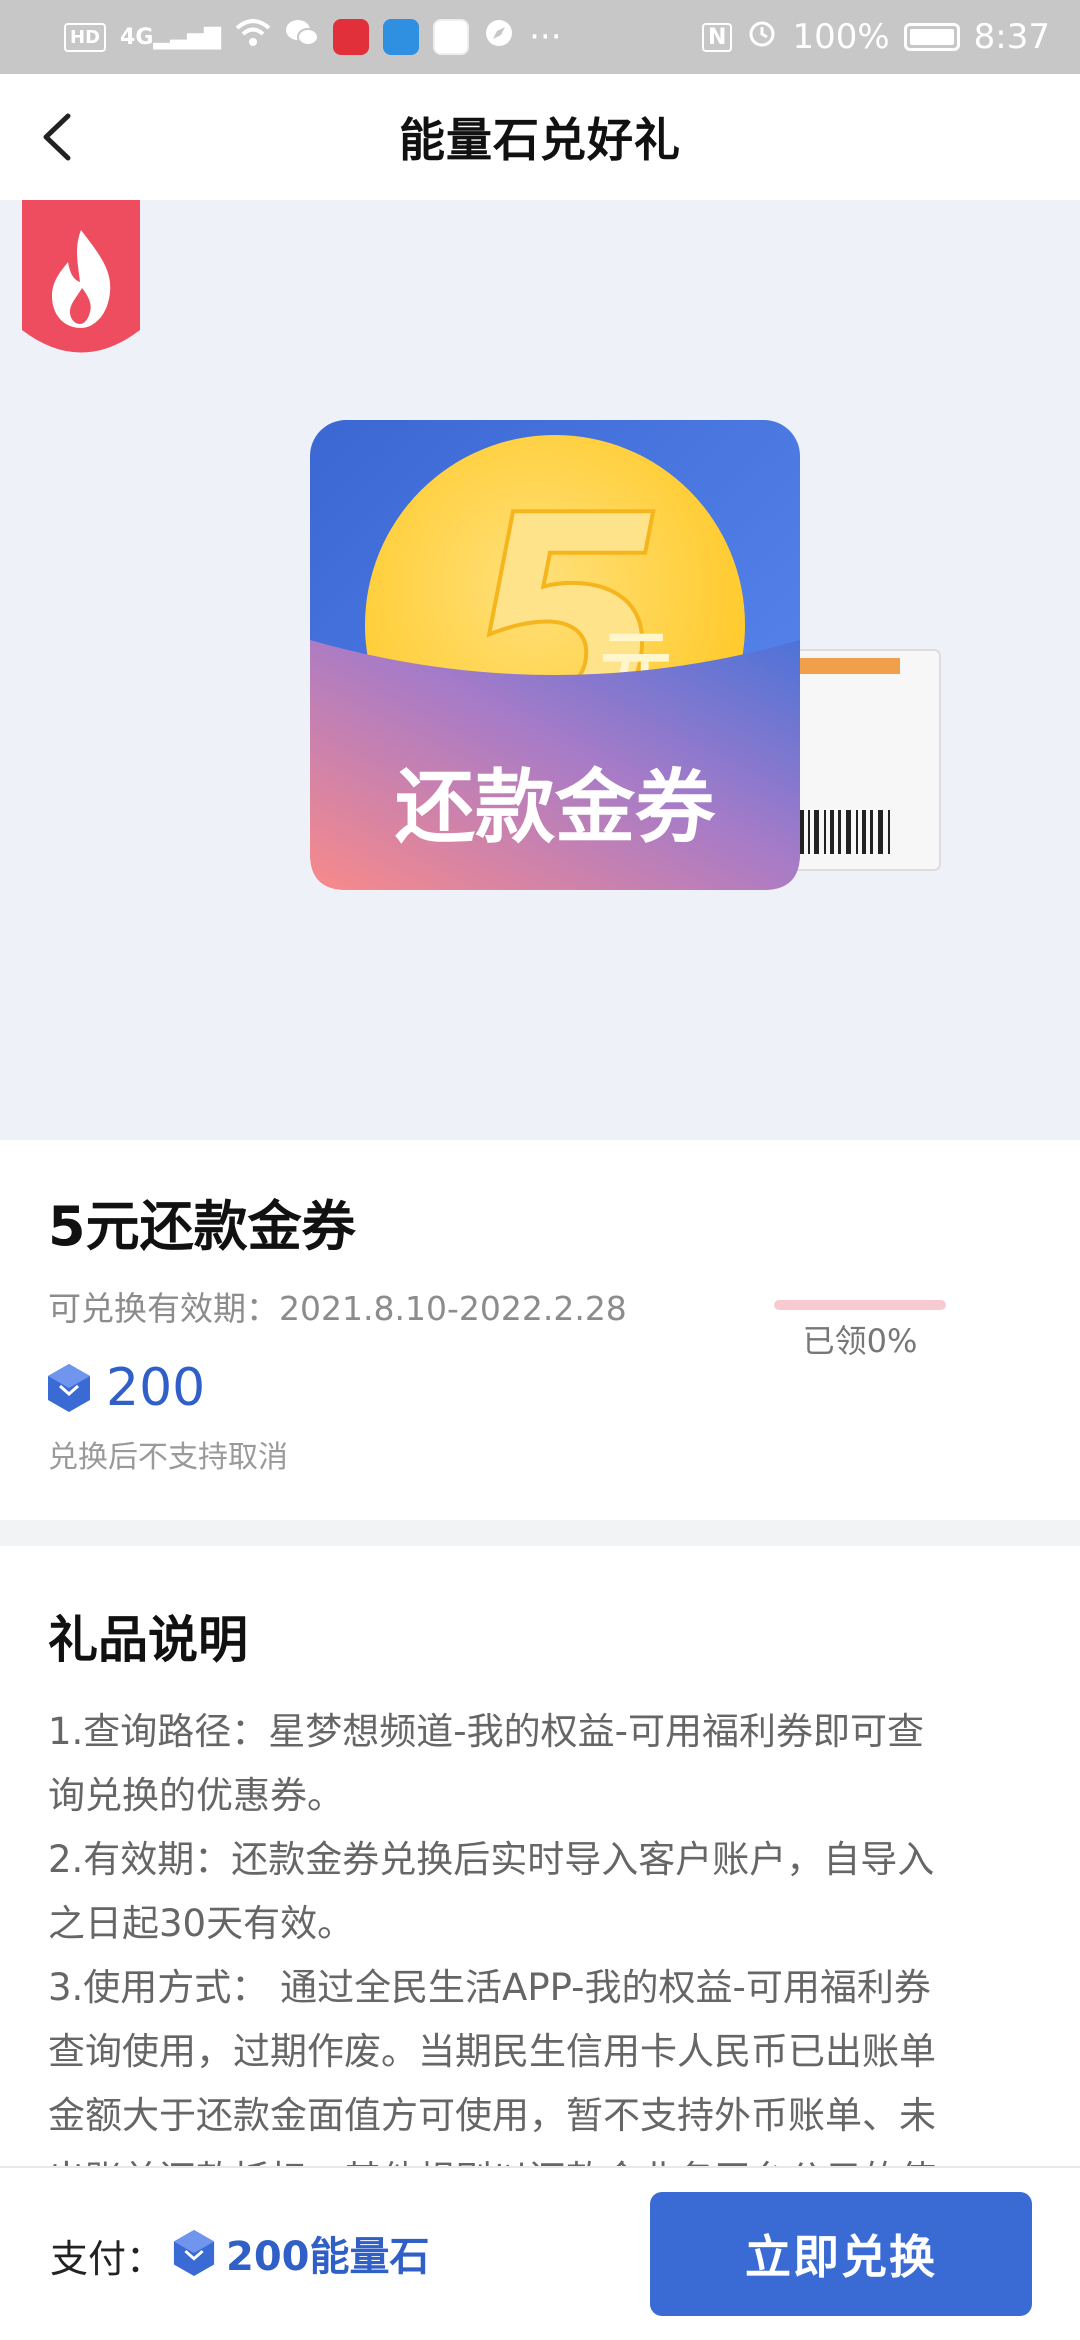 This screenshot has width=1080, height=2340. I want to click on no-cancel-note: 兑换后不支持取消, so click(168, 1457).